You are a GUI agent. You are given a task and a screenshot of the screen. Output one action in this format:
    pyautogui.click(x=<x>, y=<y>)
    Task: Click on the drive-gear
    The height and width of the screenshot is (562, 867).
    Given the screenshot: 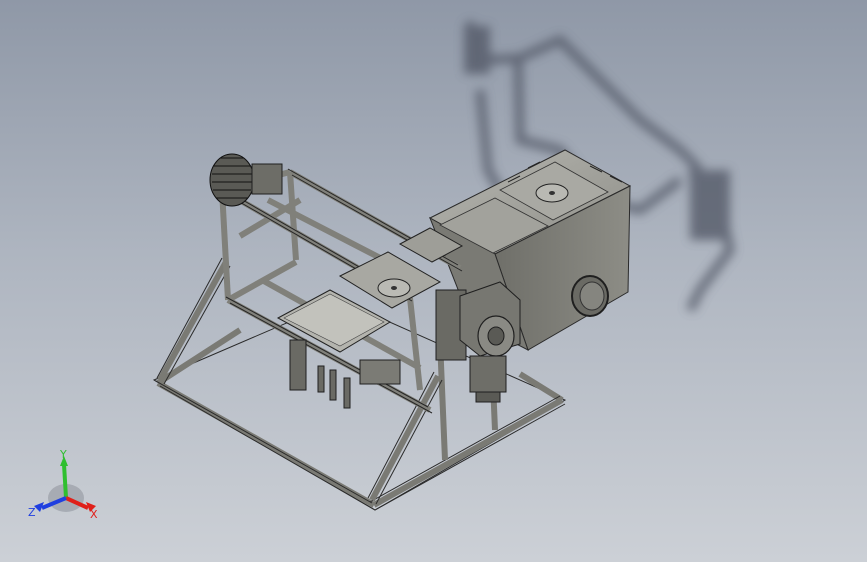 What is the action you would take?
    pyautogui.click(x=246, y=180)
    